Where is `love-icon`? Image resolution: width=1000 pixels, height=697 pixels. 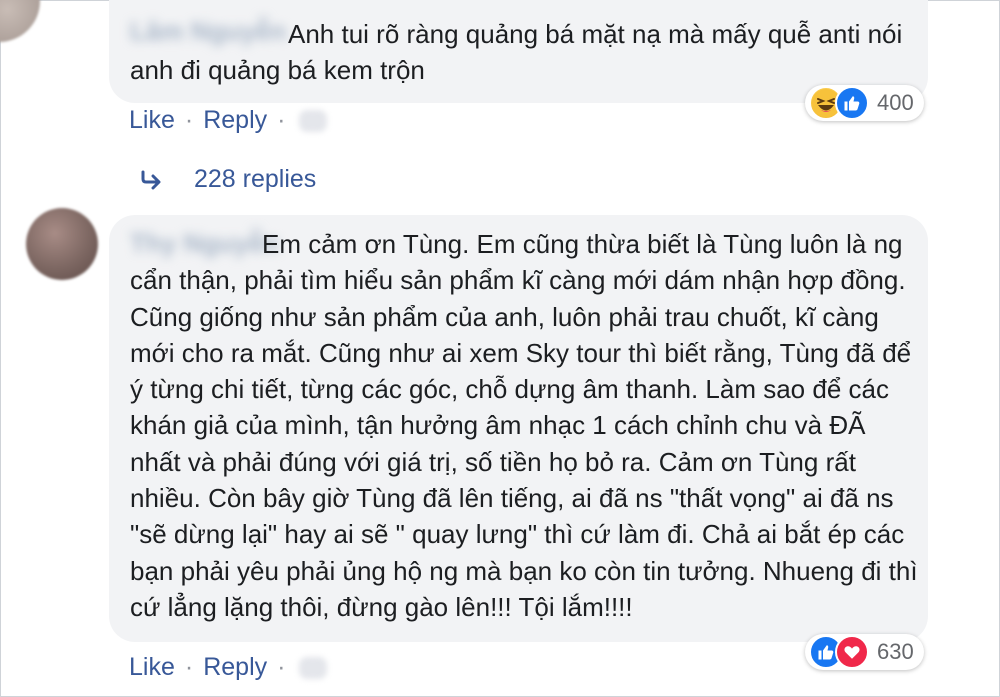
love-icon is located at coordinates (852, 652).